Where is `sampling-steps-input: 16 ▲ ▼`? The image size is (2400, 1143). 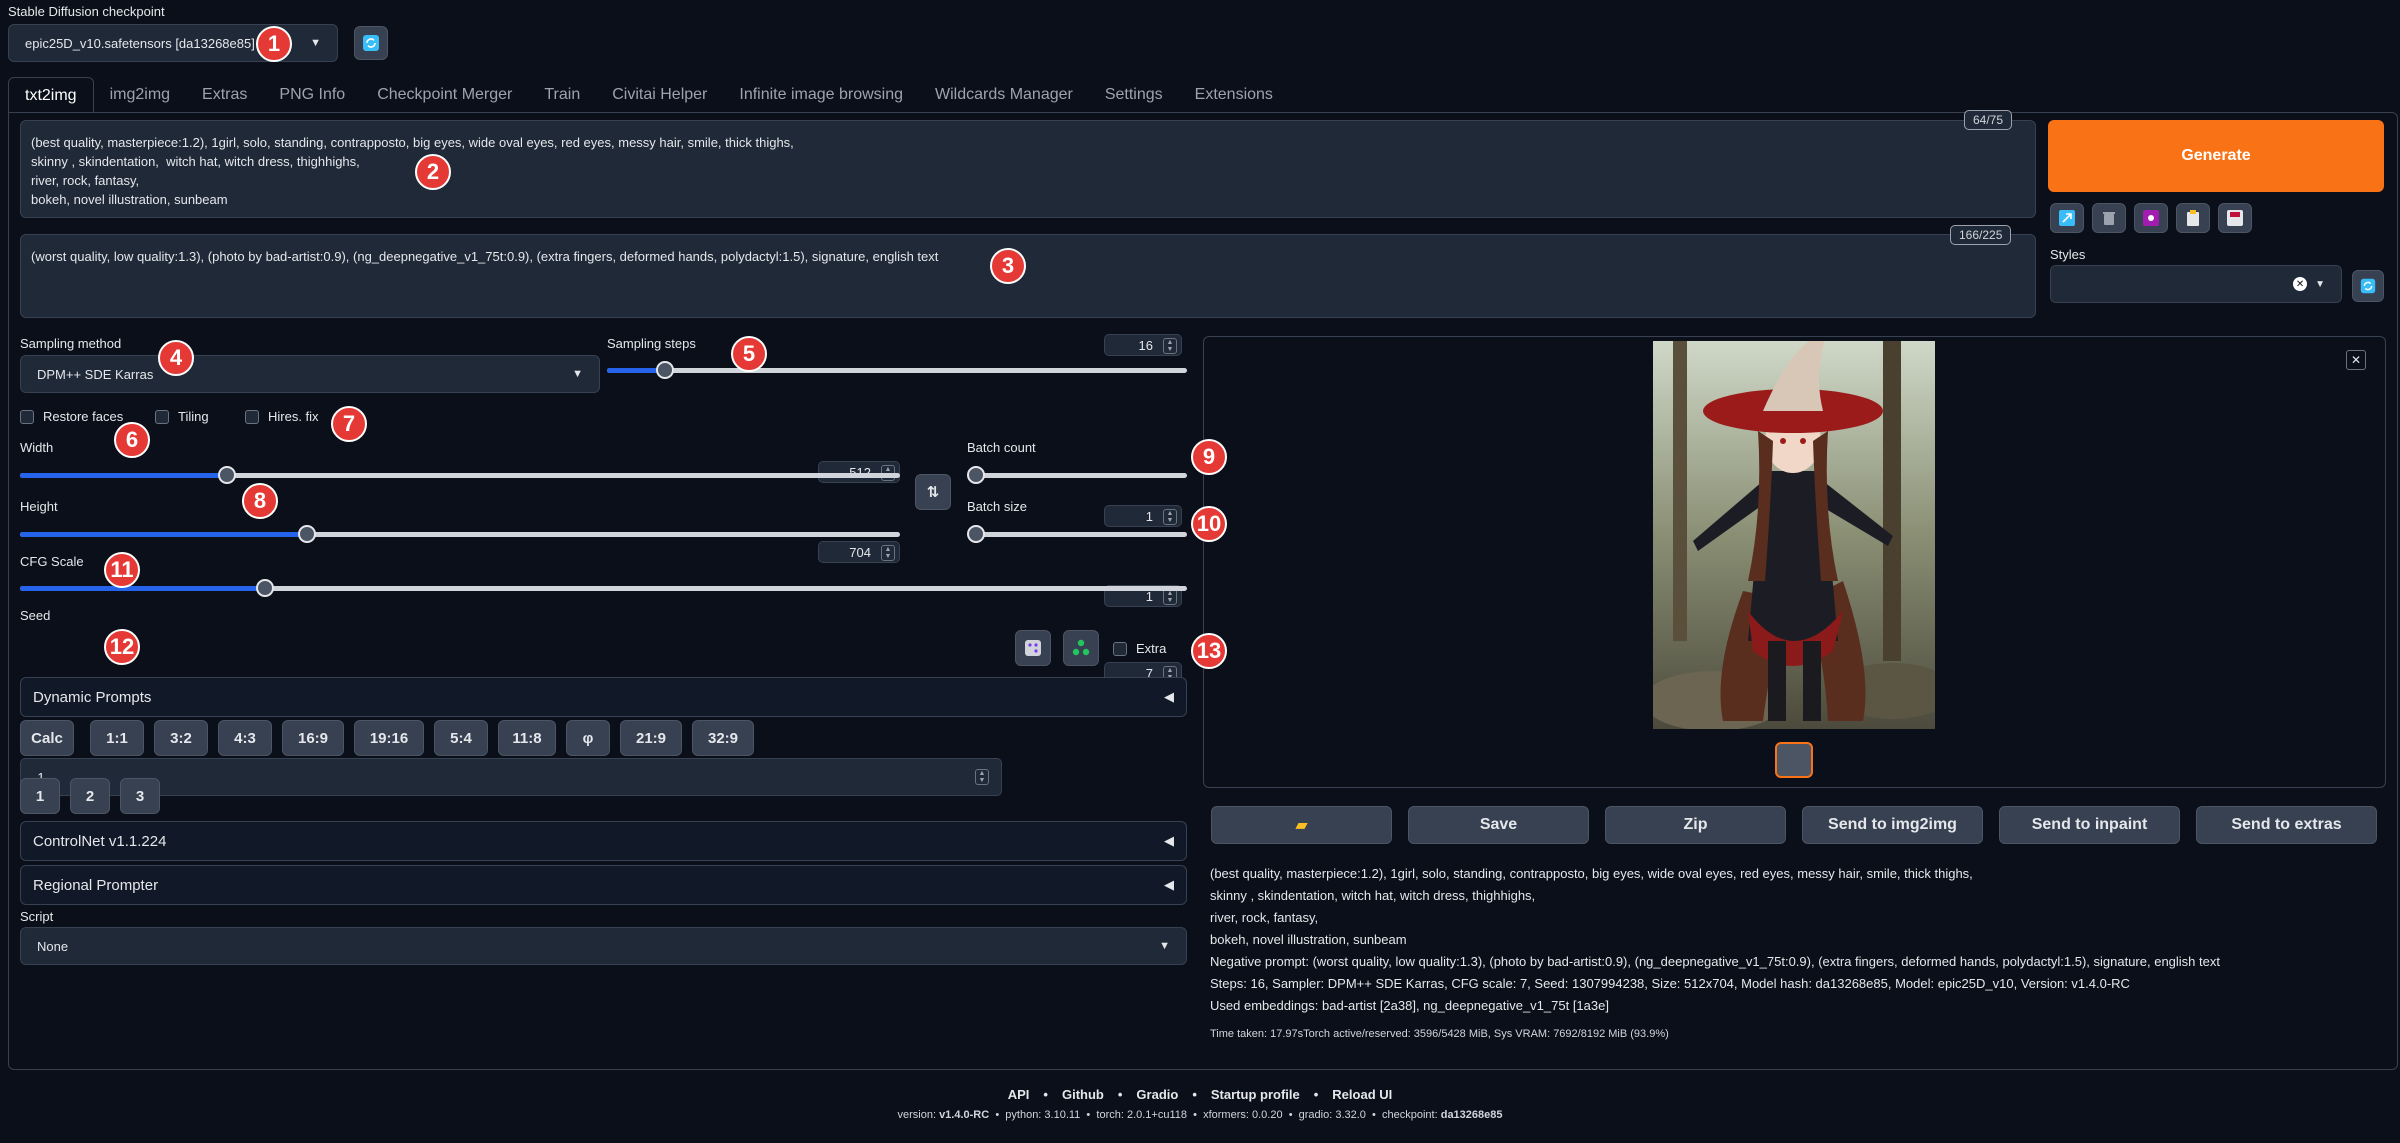
sampling-steps-input: 16 ▲ ▼ is located at coordinates (1143, 345).